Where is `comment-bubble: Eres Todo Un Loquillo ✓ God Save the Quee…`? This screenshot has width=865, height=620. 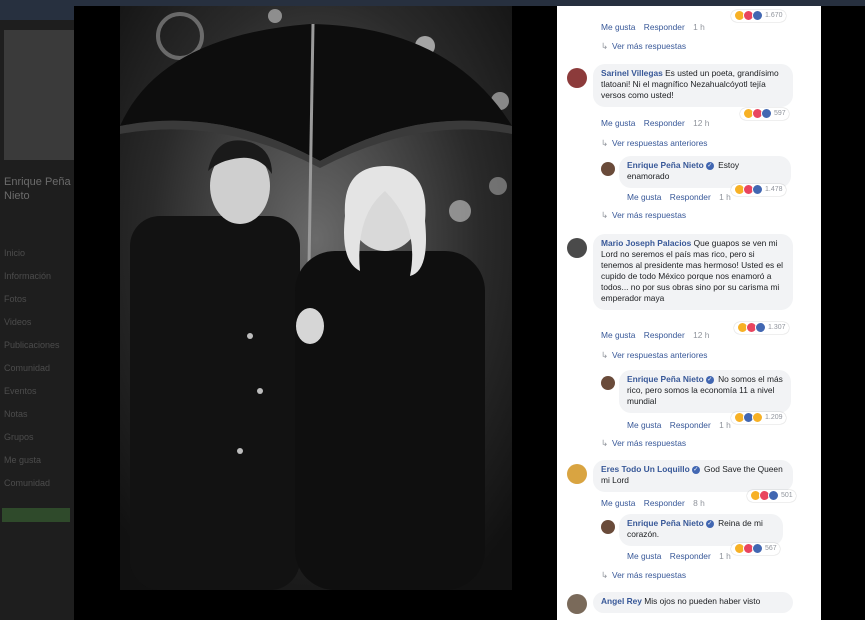
comment-bubble: Eres Todo Un Loquillo ✓ God Save the Quee… is located at coordinates (693, 476).